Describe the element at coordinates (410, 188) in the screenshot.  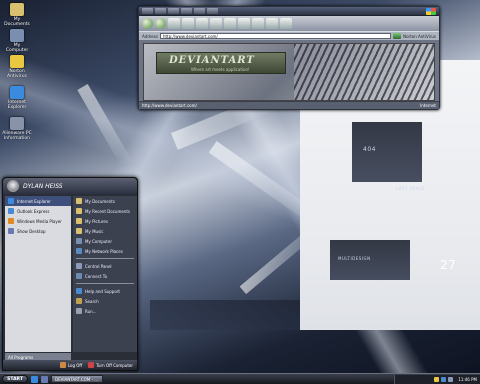
I see `wallpaper-label: LAST SPACE` at that location.